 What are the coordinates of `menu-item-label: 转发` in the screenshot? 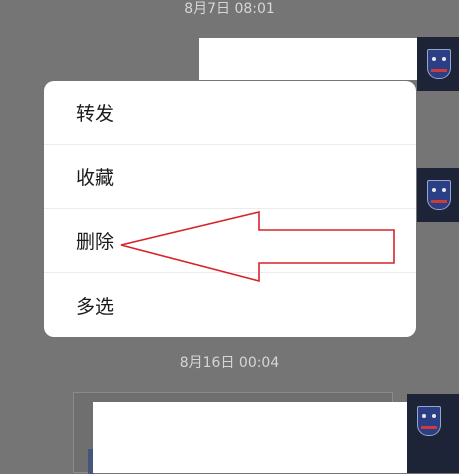 It's located at (95, 114).